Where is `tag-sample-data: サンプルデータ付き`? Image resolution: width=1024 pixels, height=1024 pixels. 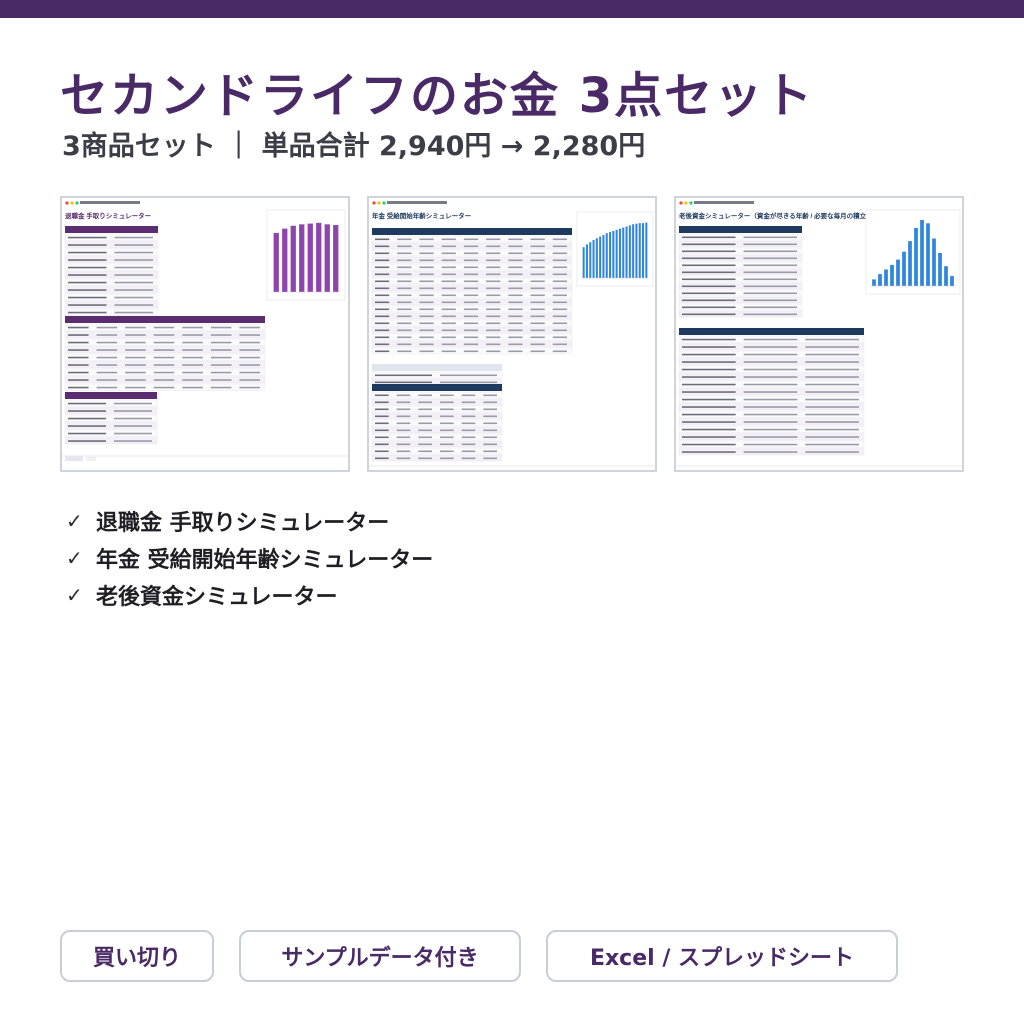
tag-sample-data: サンプルデータ付き is located at coordinates (380, 956).